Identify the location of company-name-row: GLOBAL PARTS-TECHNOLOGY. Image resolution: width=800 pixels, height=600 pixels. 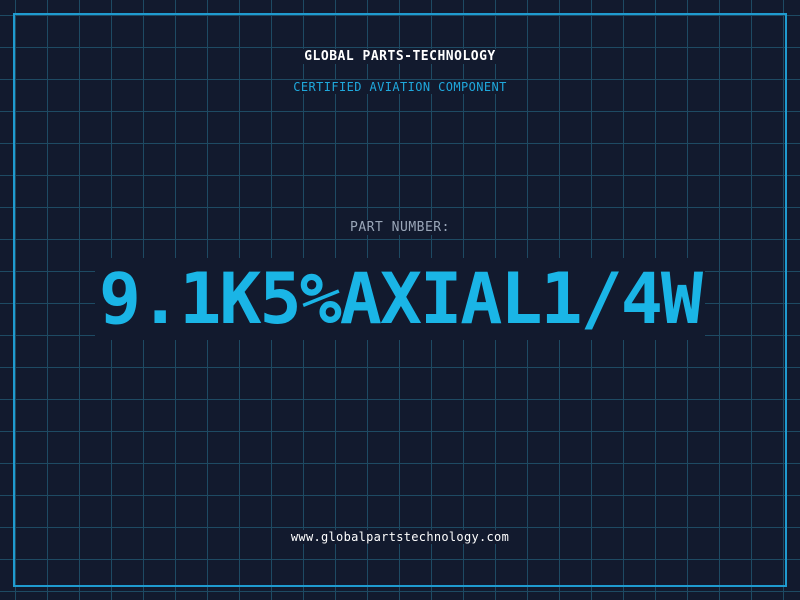
(400, 56).